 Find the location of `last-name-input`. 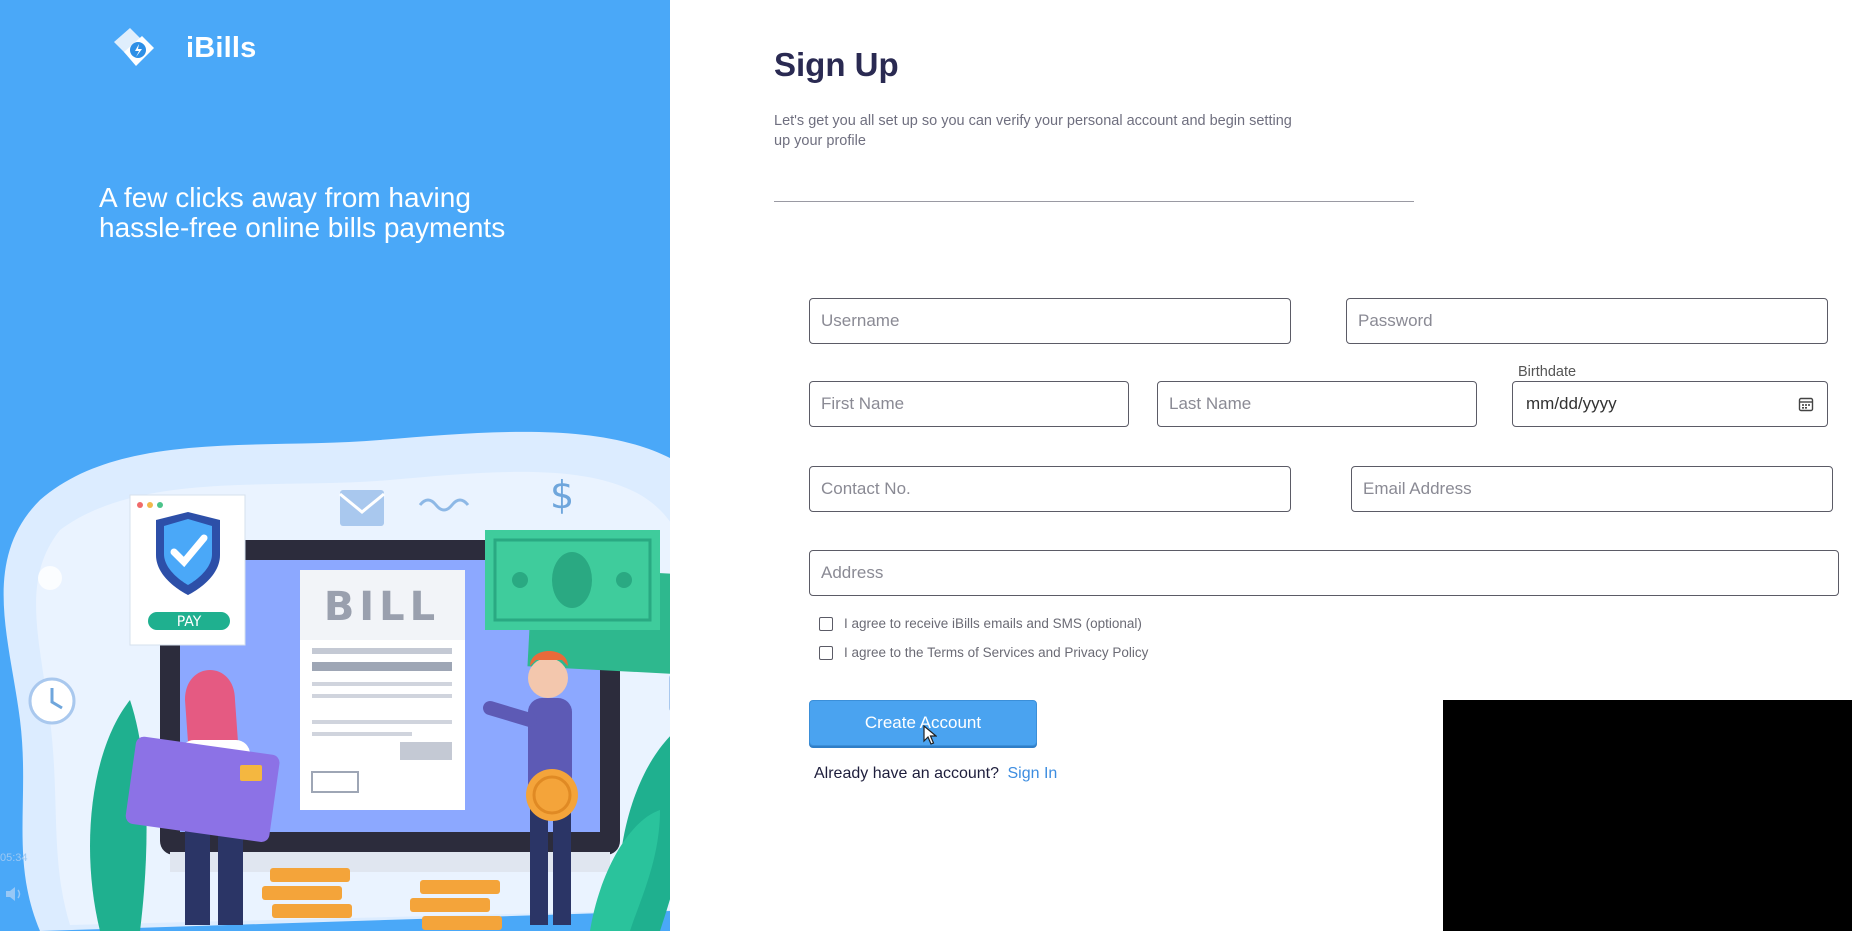

last-name-input is located at coordinates (1317, 404).